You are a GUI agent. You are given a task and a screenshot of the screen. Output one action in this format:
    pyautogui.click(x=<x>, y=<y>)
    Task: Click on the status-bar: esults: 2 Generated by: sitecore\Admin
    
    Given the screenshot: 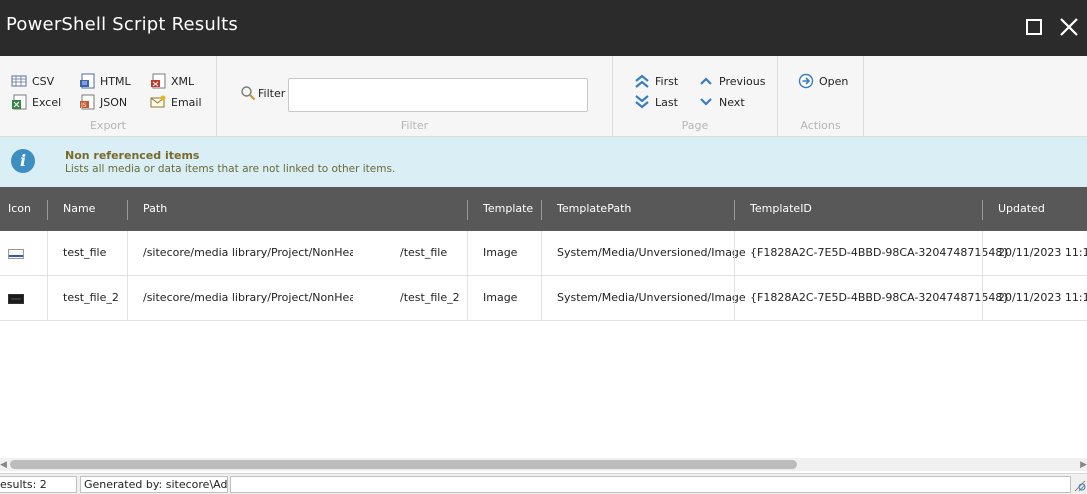 What is the action you would take?
    pyautogui.click(x=543, y=483)
    